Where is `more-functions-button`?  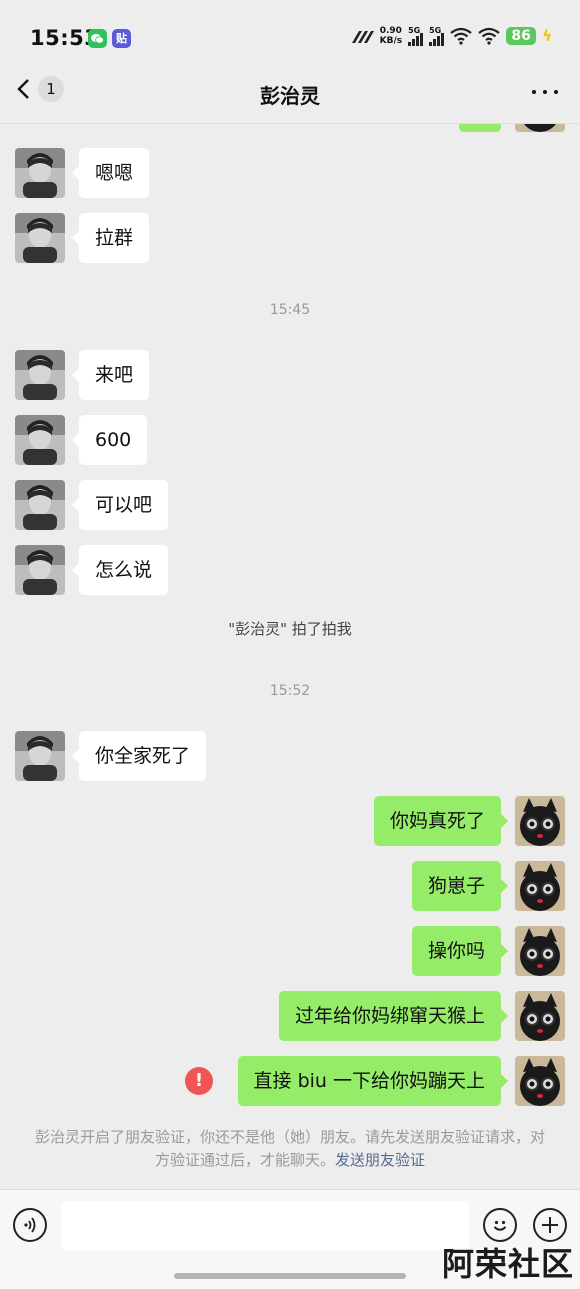 more-functions-button is located at coordinates (550, 1225).